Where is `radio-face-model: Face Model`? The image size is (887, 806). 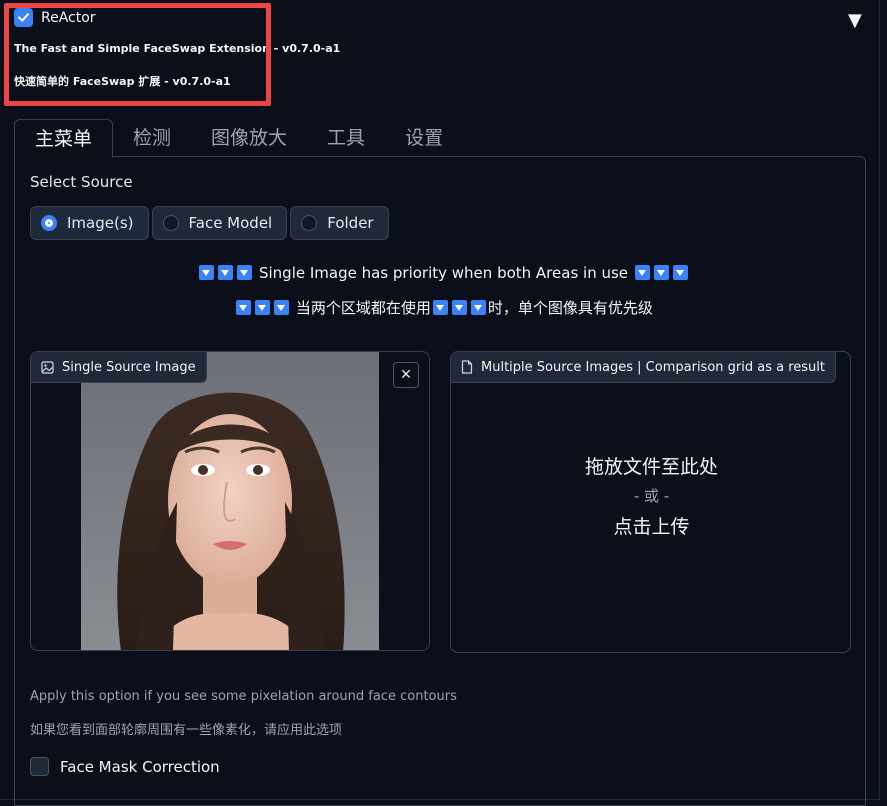
radio-face-model: Face Model is located at coordinates (219, 223).